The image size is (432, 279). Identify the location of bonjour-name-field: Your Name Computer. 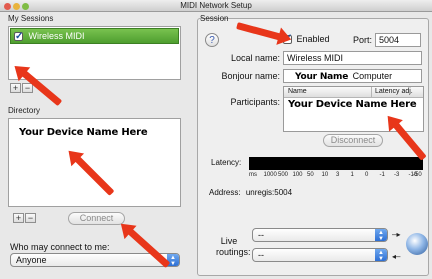
(352, 76).